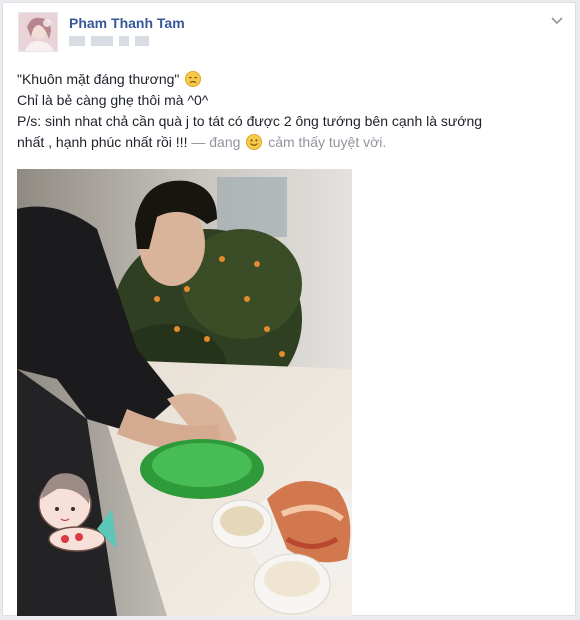 The height and width of the screenshot is (620, 580). Describe the element at coordinates (216, 142) in the screenshot. I see `feeling-prefix: — đang` at that location.